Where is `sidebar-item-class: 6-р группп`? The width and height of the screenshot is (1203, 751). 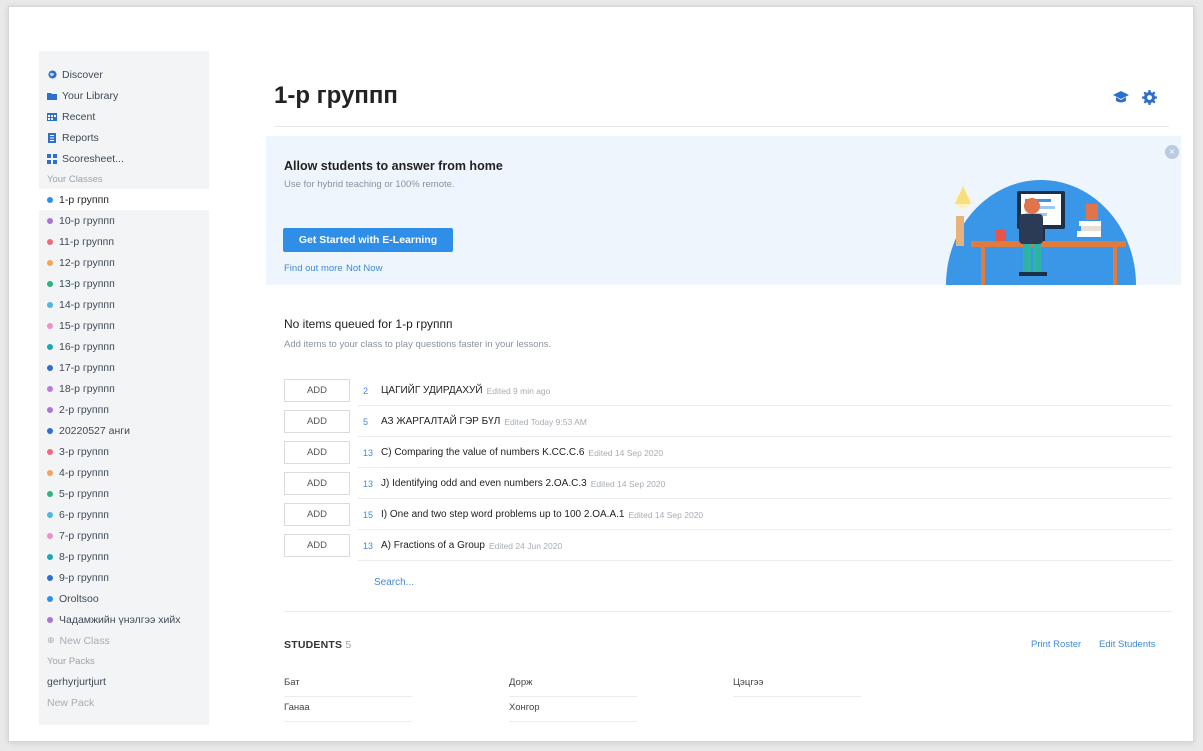 sidebar-item-class: 6-р группп is located at coordinates (124, 514).